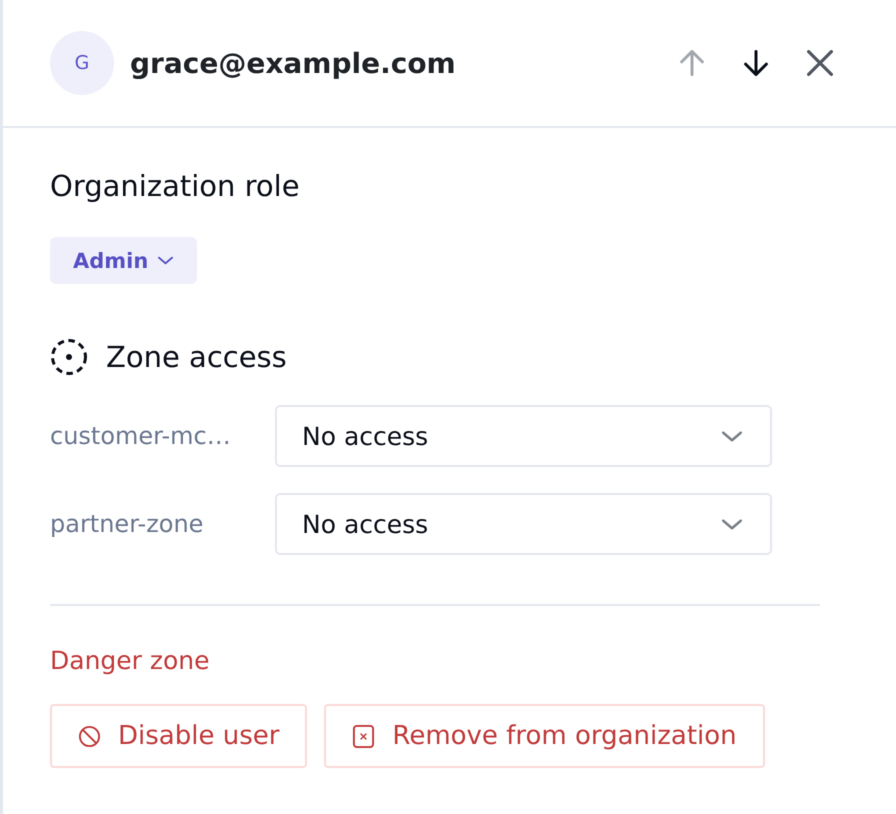  Describe the element at coordinates (89, 736) in the screenshot. I see `prohibited-icon` at that location.